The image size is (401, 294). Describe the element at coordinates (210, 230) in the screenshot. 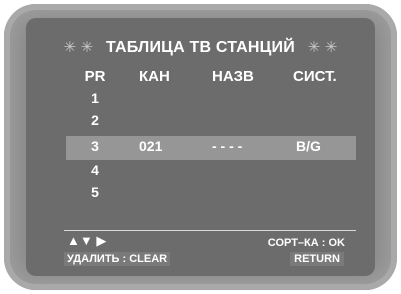

I see `footer-divider` at that location.